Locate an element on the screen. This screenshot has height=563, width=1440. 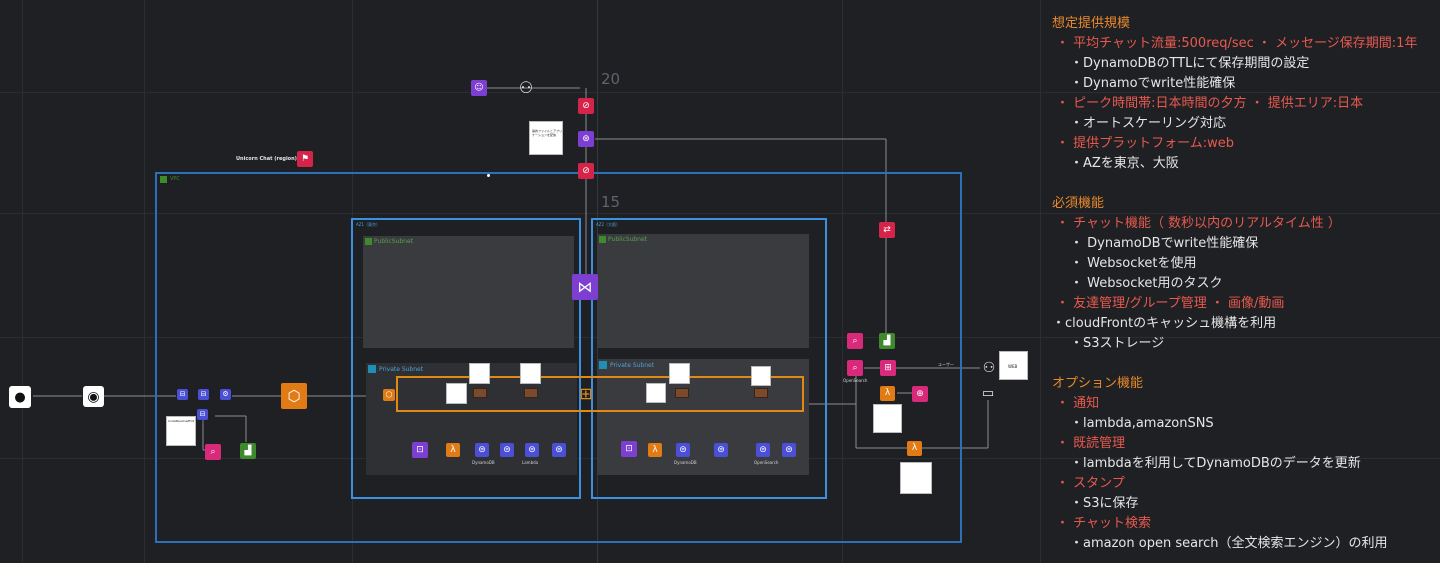
region-label: Unicorn Chat (region) is located at coordinates (266, 159).